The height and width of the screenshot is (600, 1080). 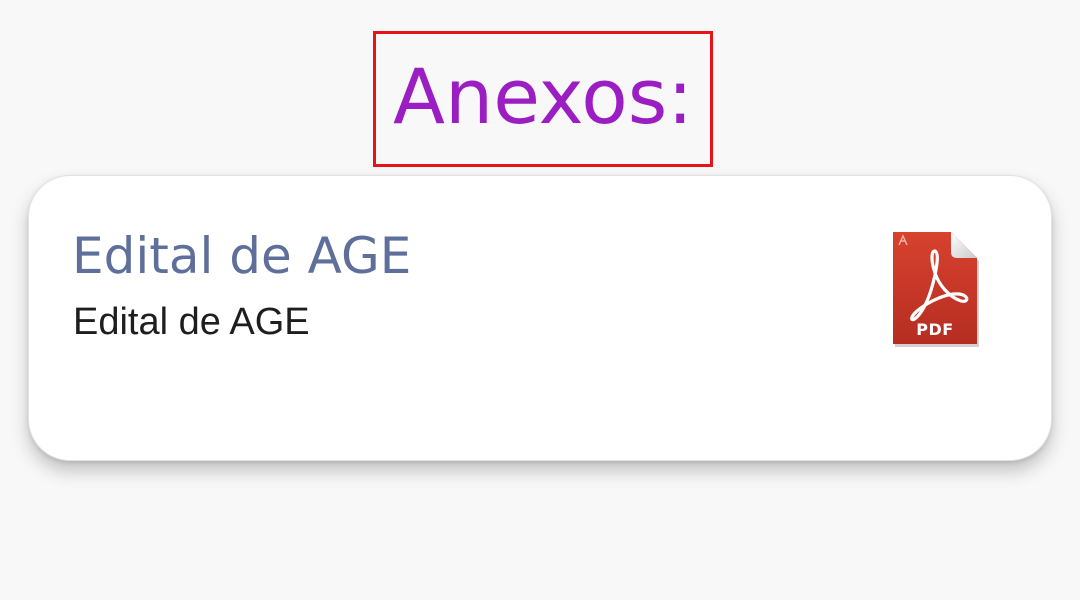 What do you see at coordinates (936, 290) in the screenshot?
I see `pdf-file-icon: PDF` at bounding box center [936, 290].